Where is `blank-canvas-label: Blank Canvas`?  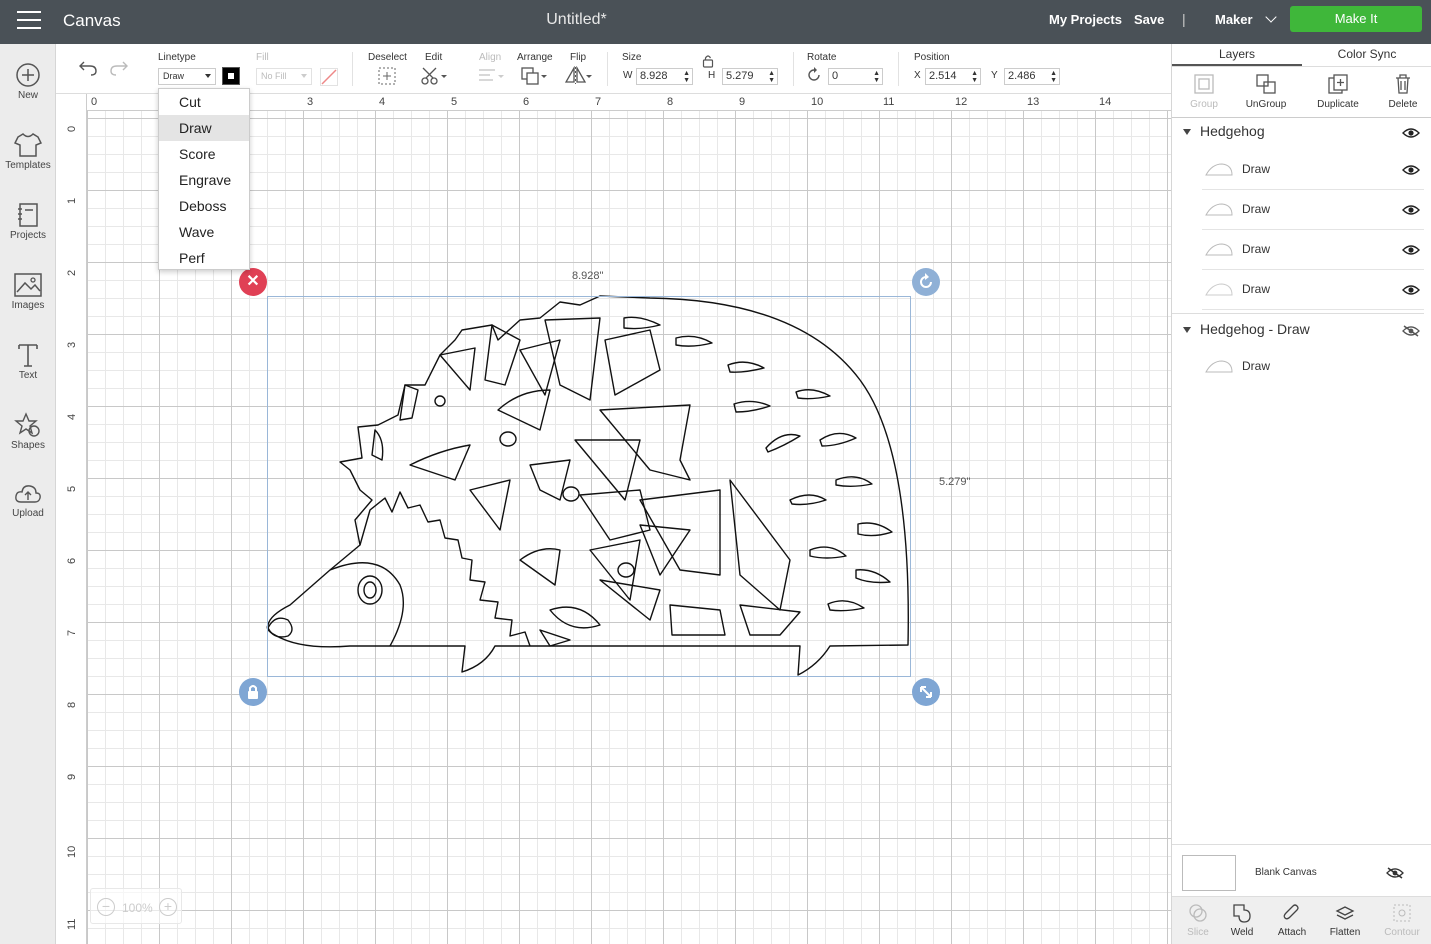 blank-canvas-label: Blank Canvas is located at coordinates (1286, 872).